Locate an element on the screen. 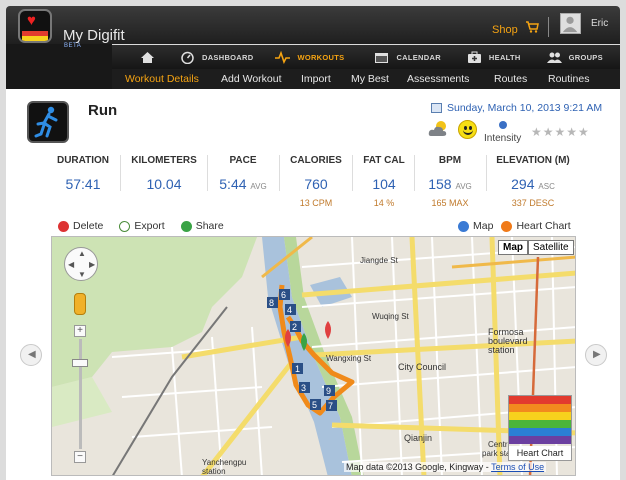 The height and width of the screenshot is (480, 626). street-label: Jiangde St is located at coordinates (379, 260).